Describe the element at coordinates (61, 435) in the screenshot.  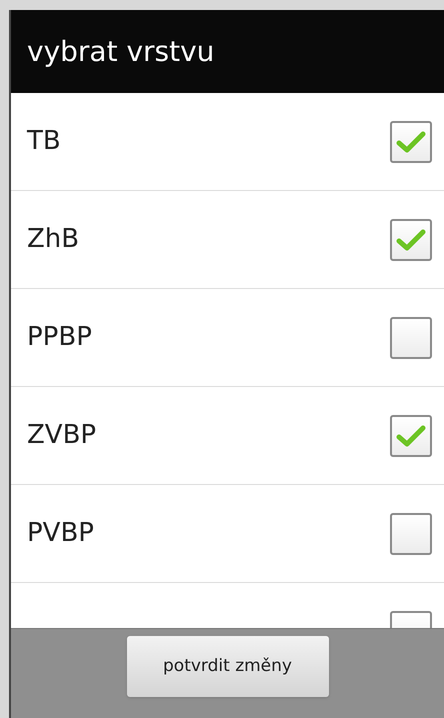
I see `layer-label: ZVBP` at that location.